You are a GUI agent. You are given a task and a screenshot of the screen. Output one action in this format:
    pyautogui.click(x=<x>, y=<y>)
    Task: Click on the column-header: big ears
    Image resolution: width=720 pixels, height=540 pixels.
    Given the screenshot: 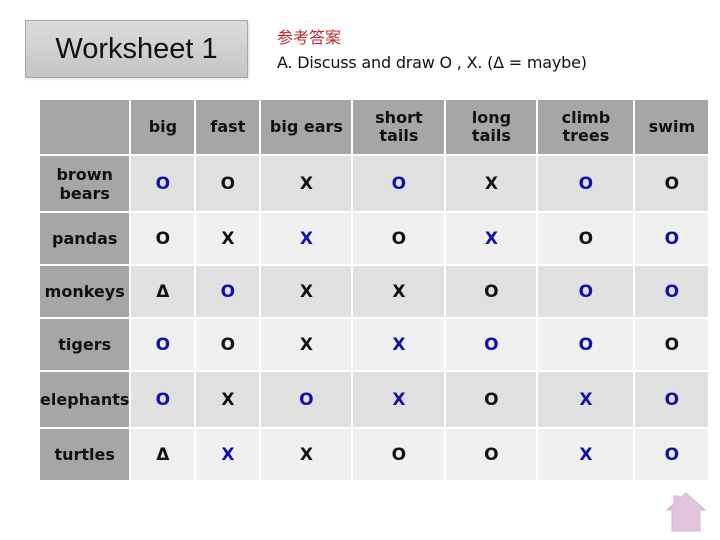 What is the action you would take?
    pyautogui.click(x=306, y=127)
    